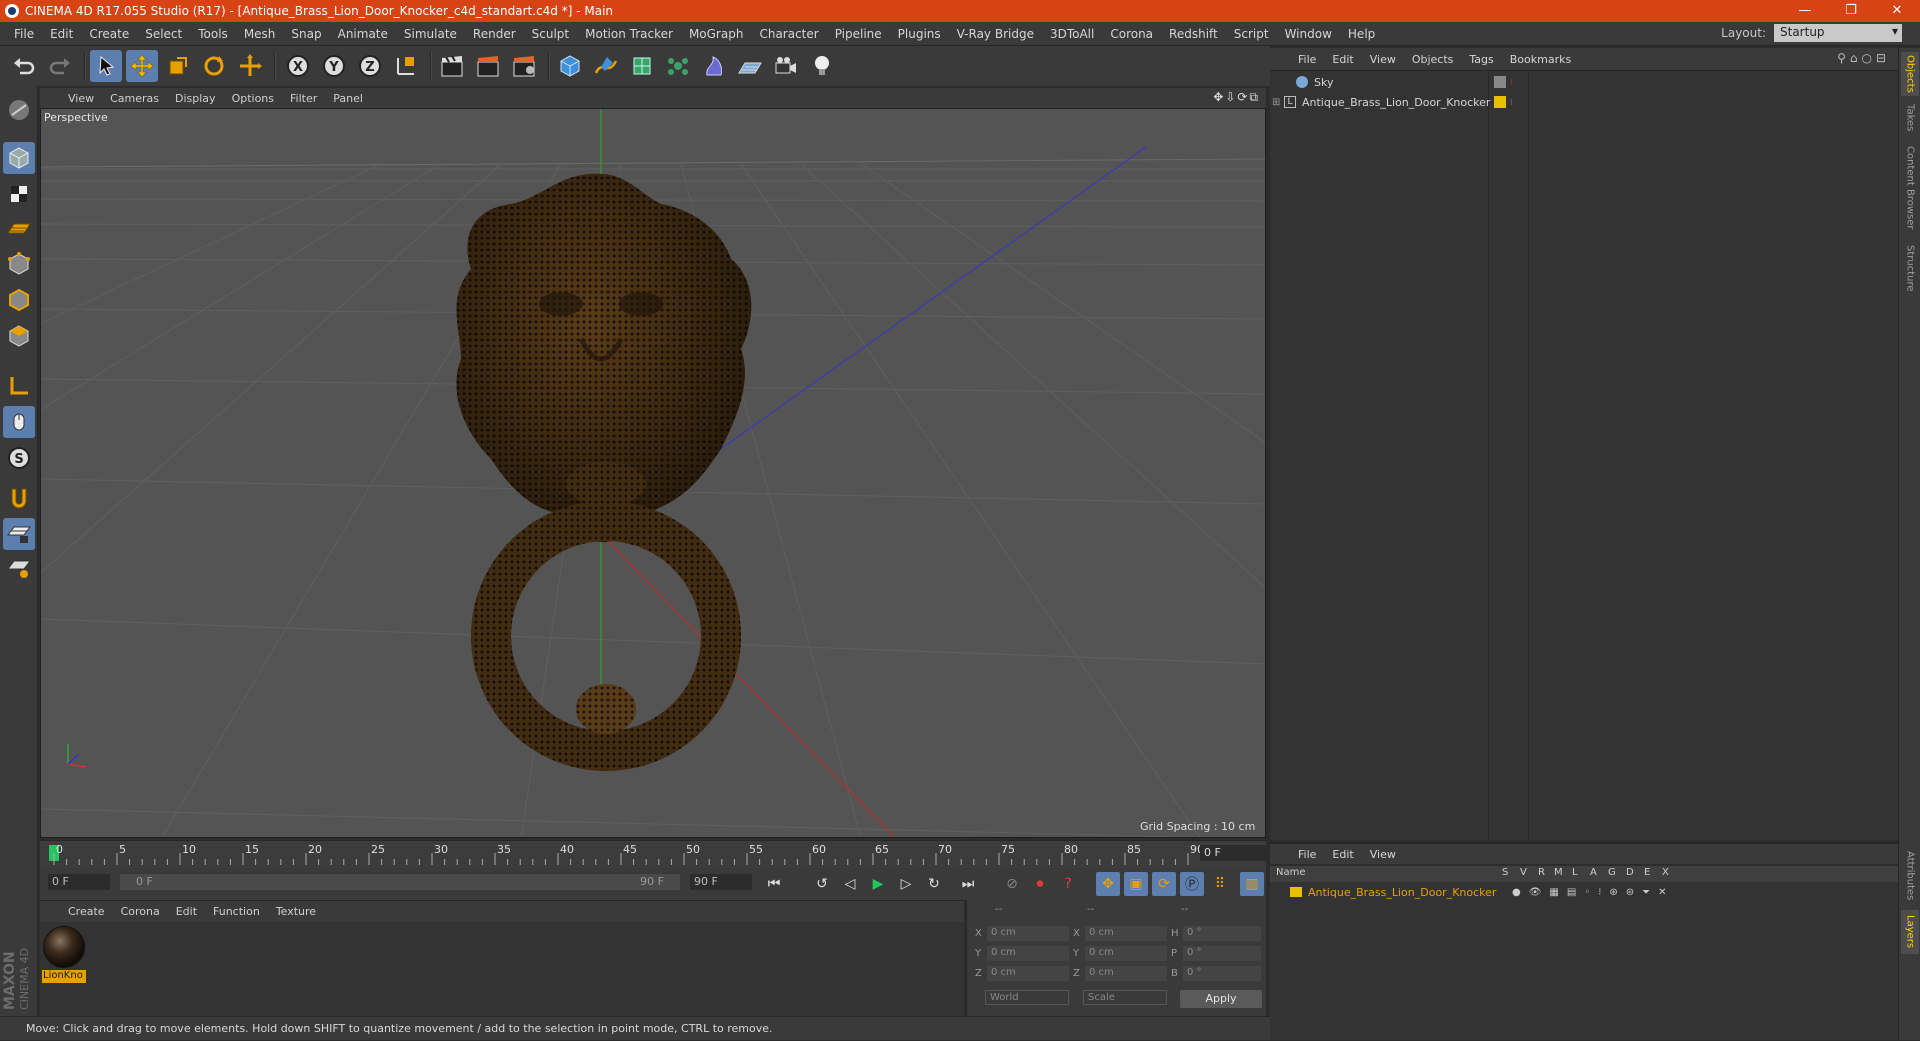  Describe the element at coordinates (195, 98) in the screenshot. I see `viewport-menu-display: Display` at that location.